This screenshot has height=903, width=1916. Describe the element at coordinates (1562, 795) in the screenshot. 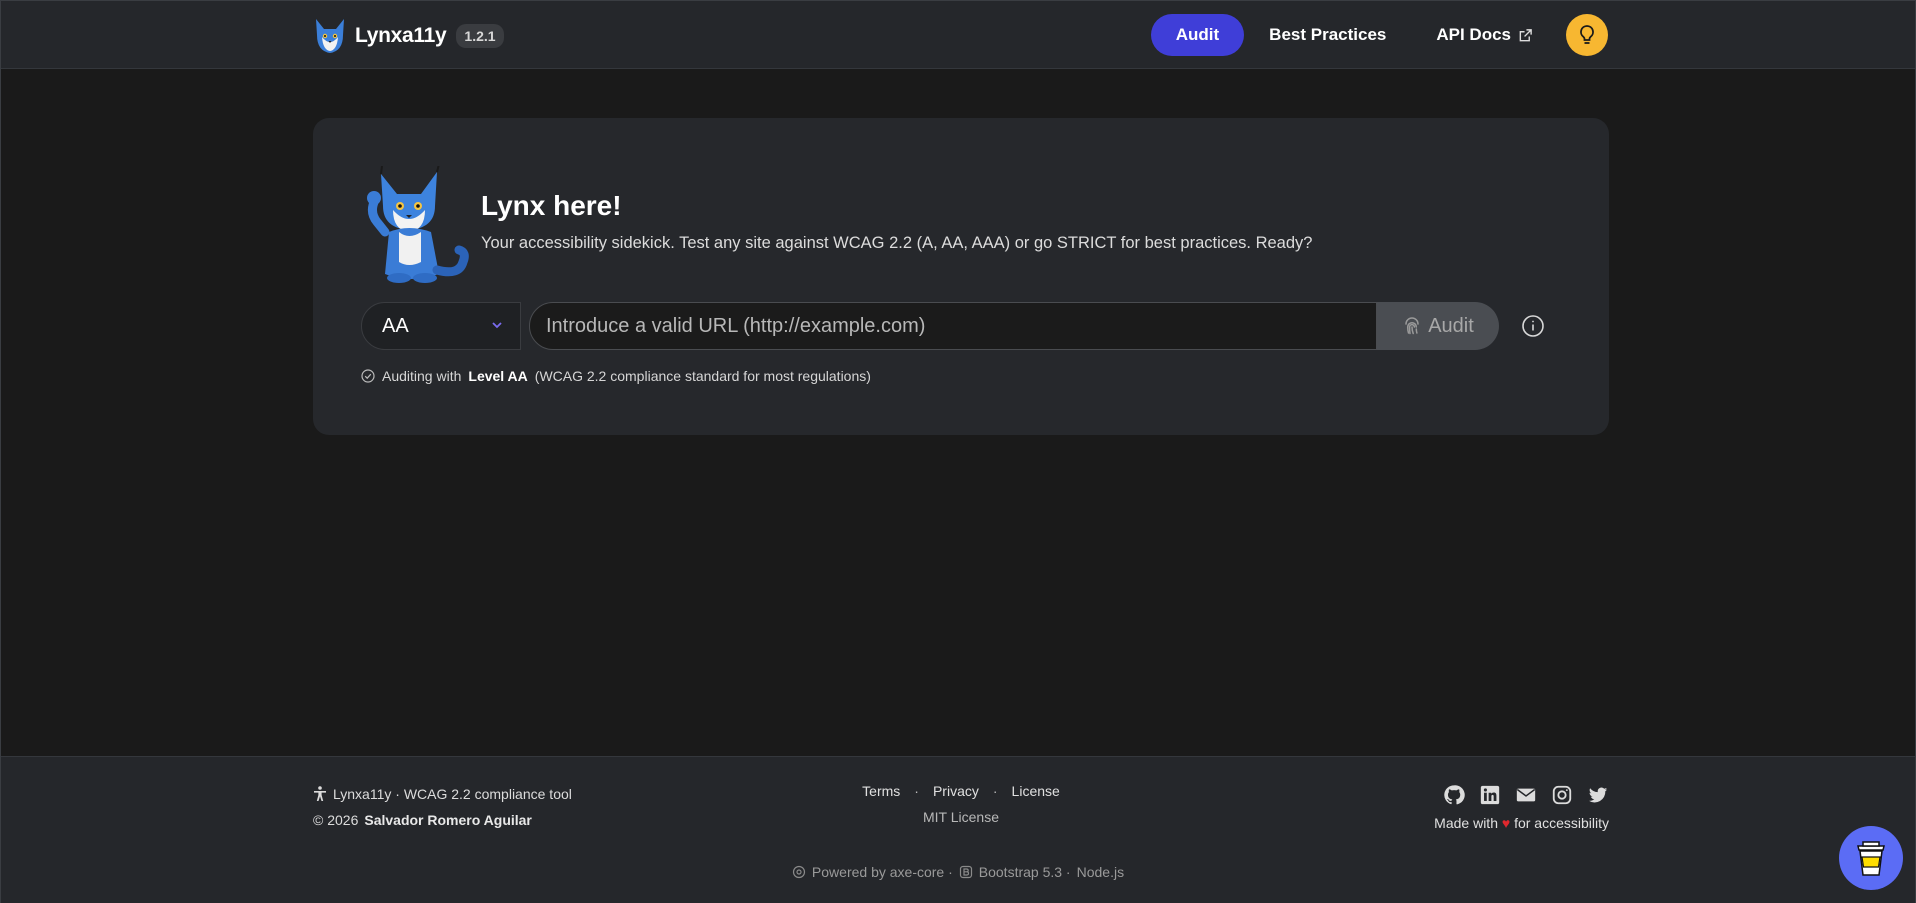

I see `instagram-icon` at that location.